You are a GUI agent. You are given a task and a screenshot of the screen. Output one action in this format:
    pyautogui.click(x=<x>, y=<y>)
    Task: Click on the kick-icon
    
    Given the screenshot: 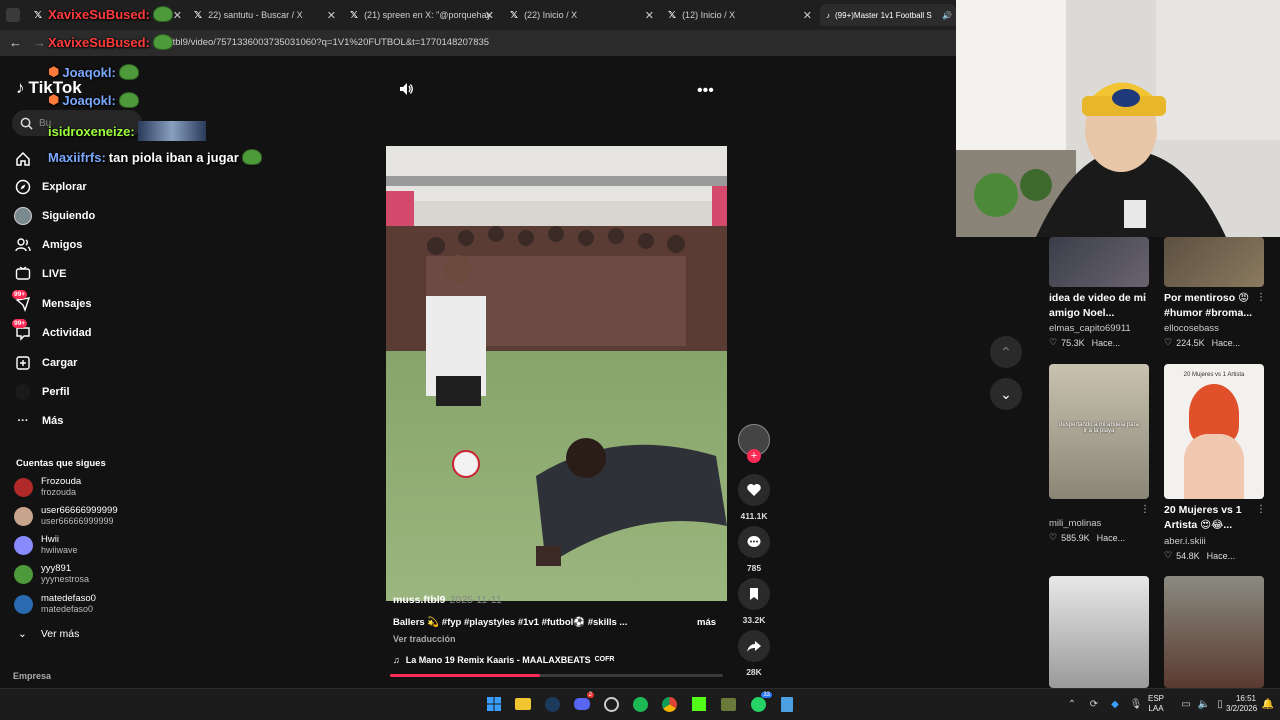 What is the action you would take?
    pyautogui.click(x=699, y=704)
    